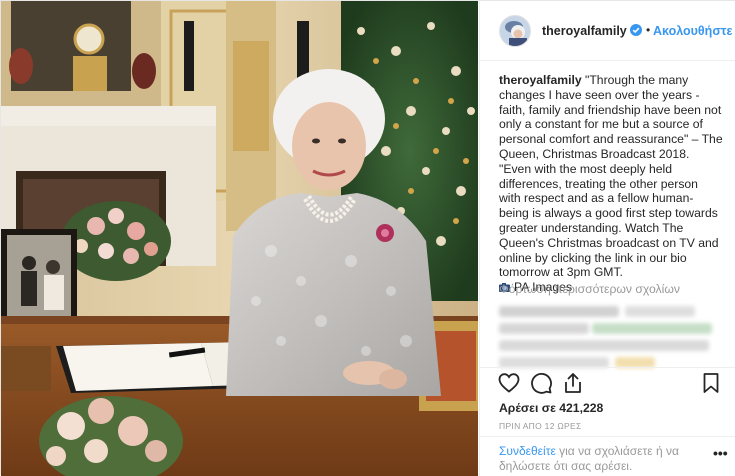  I want to click on share-icon, so click(573, 383).